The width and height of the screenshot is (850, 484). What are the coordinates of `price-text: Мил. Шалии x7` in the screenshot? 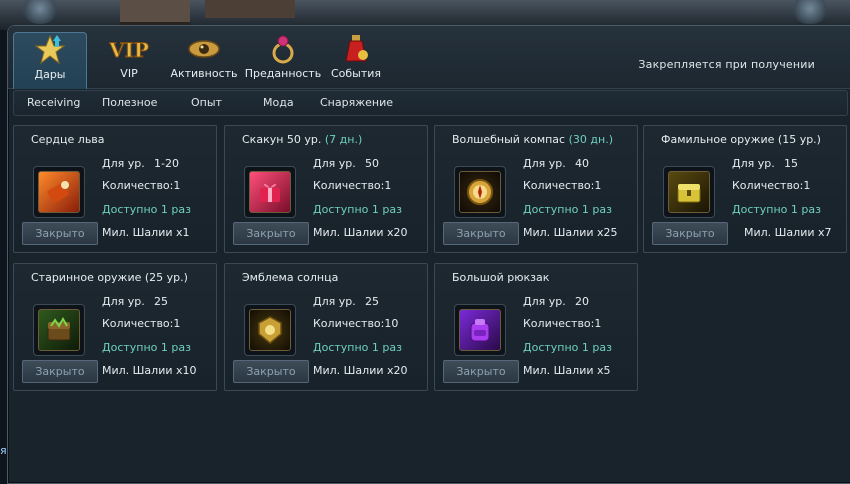 It's located at (788, 232).